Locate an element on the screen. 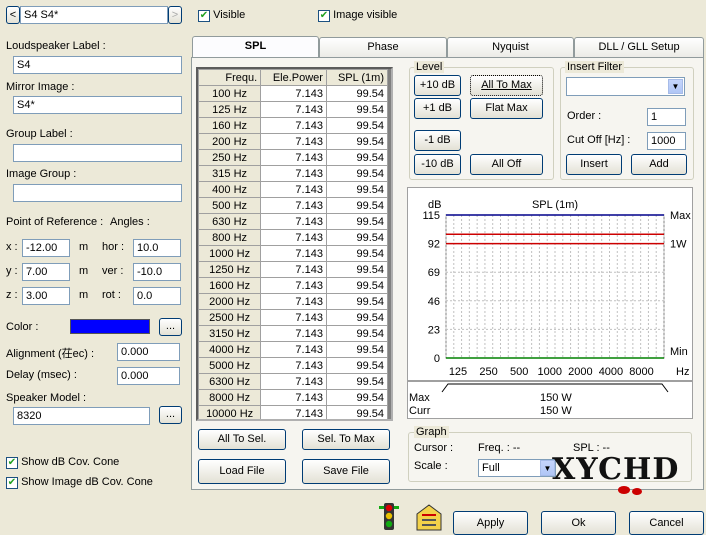 This screenshot has height=535, width=706. speaker-title-field: S4 S4* is located at coordinates (94, 15).